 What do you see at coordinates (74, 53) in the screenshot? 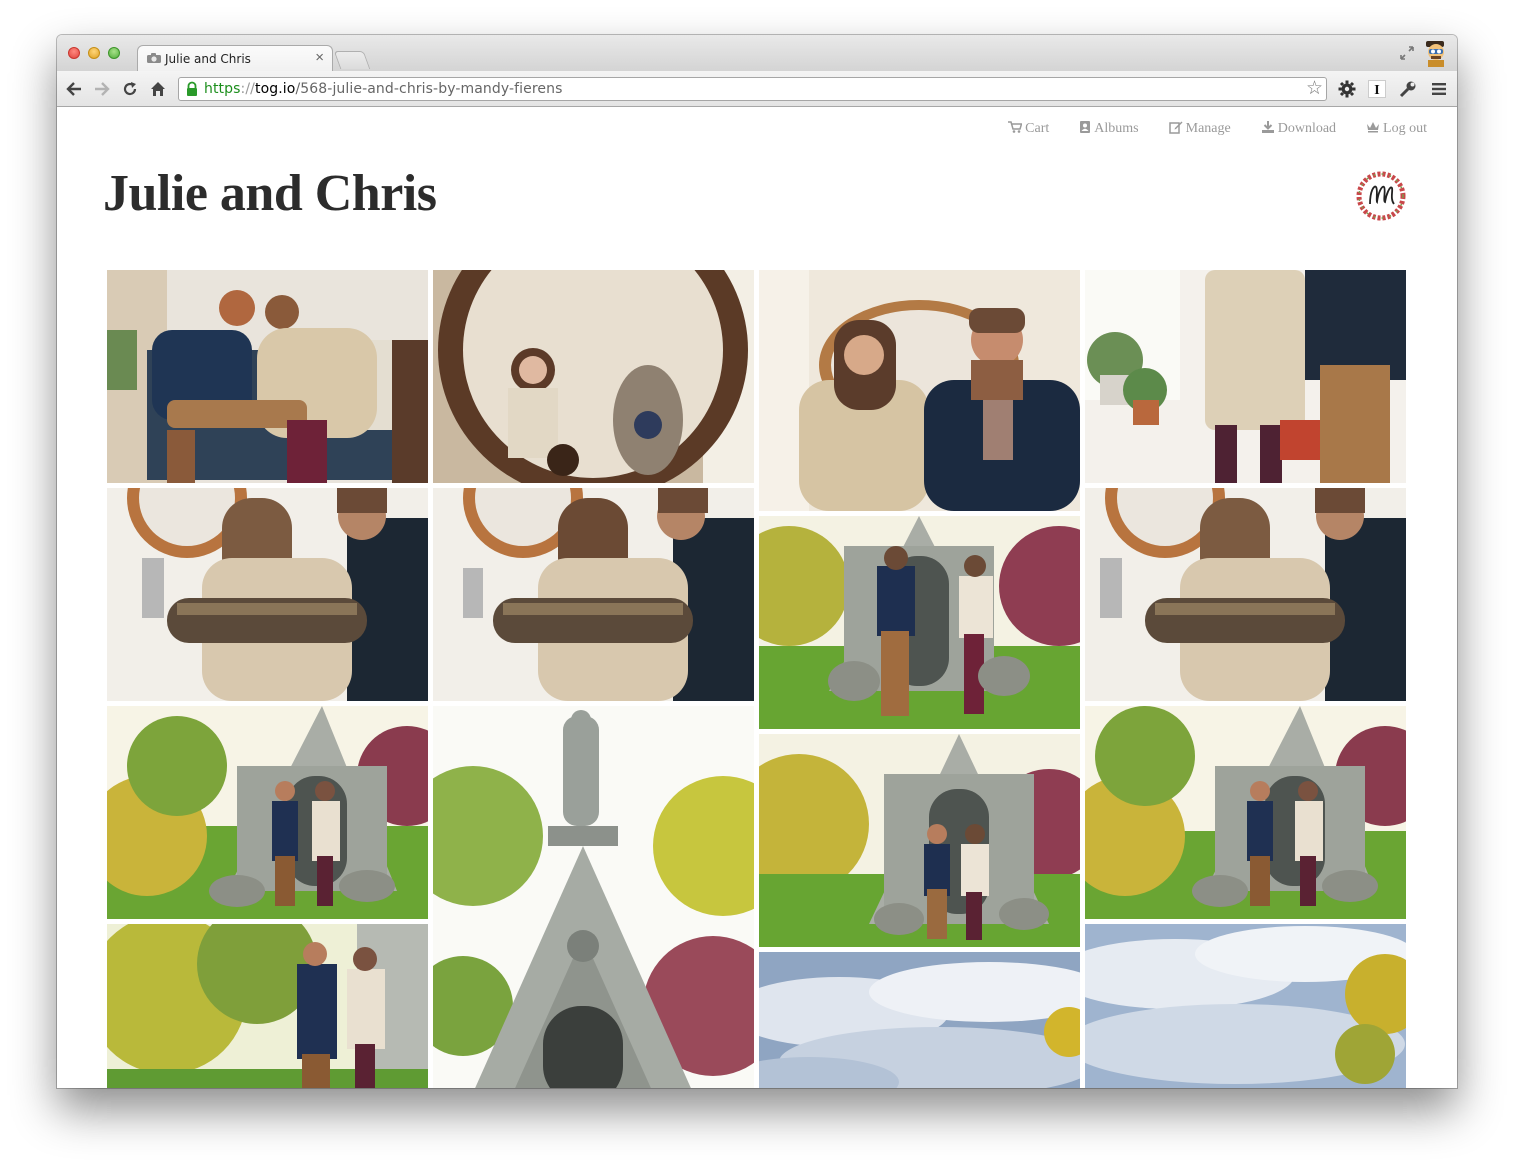
I see `close-window-button` at bounding box center [74, 53].